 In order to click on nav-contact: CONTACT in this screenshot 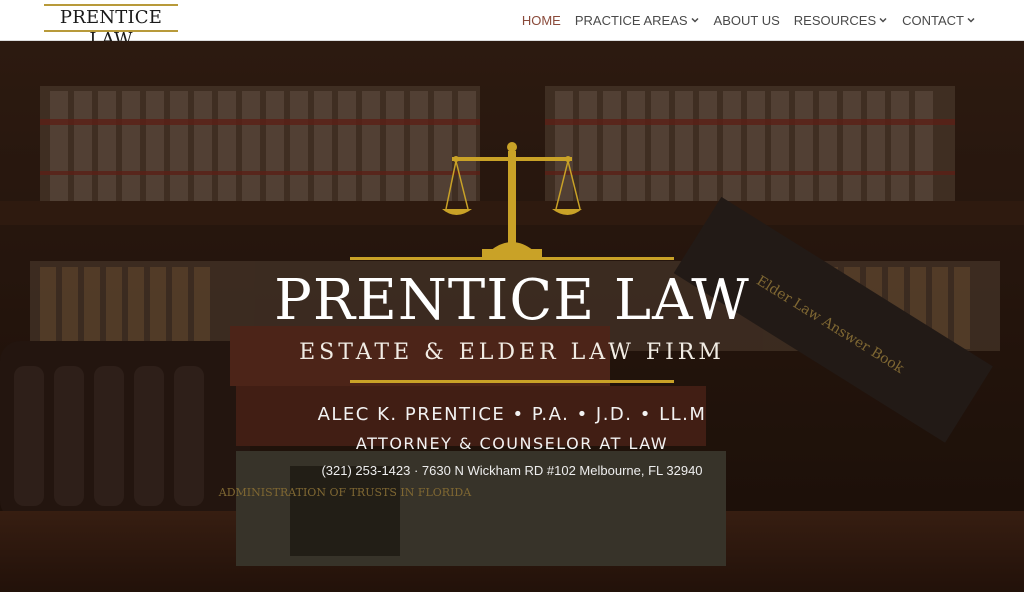, I will do `click(939, 20)`.